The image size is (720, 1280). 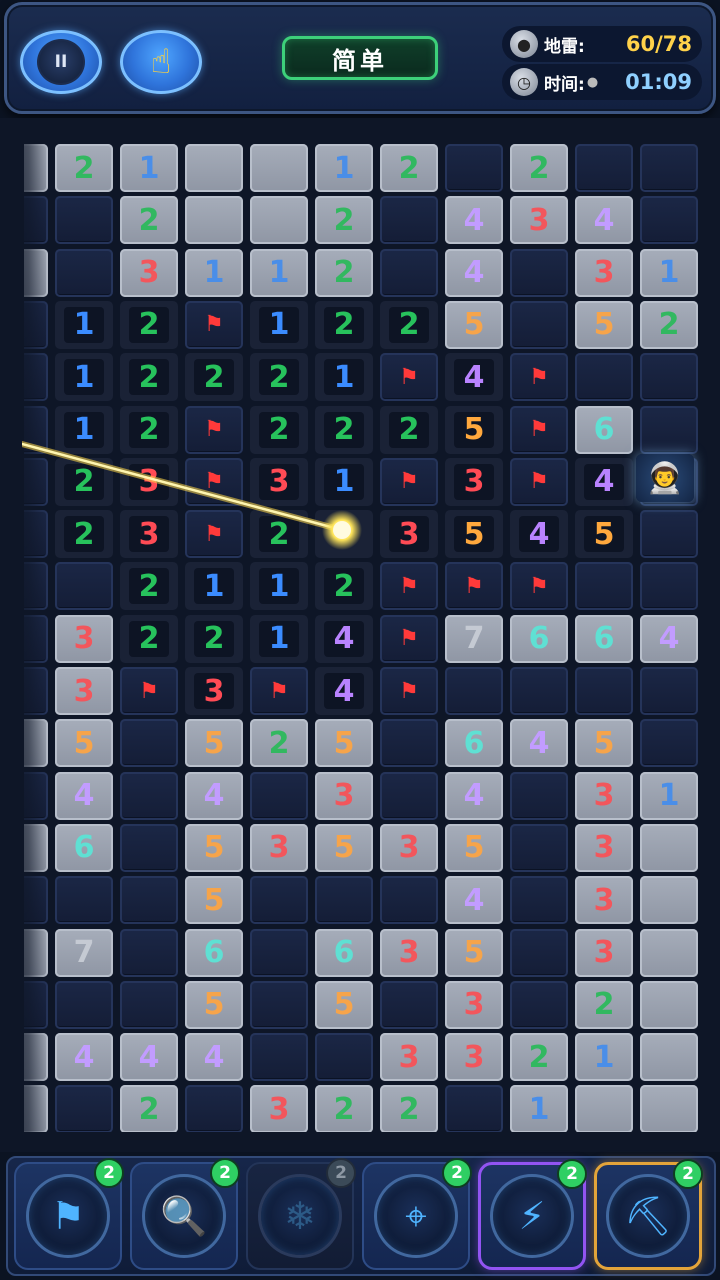 What do you see at coordinates (69, 1214) in the screenshot?
I see `flag-tool: ⚑ 2` at bounding box center [69, 1214].